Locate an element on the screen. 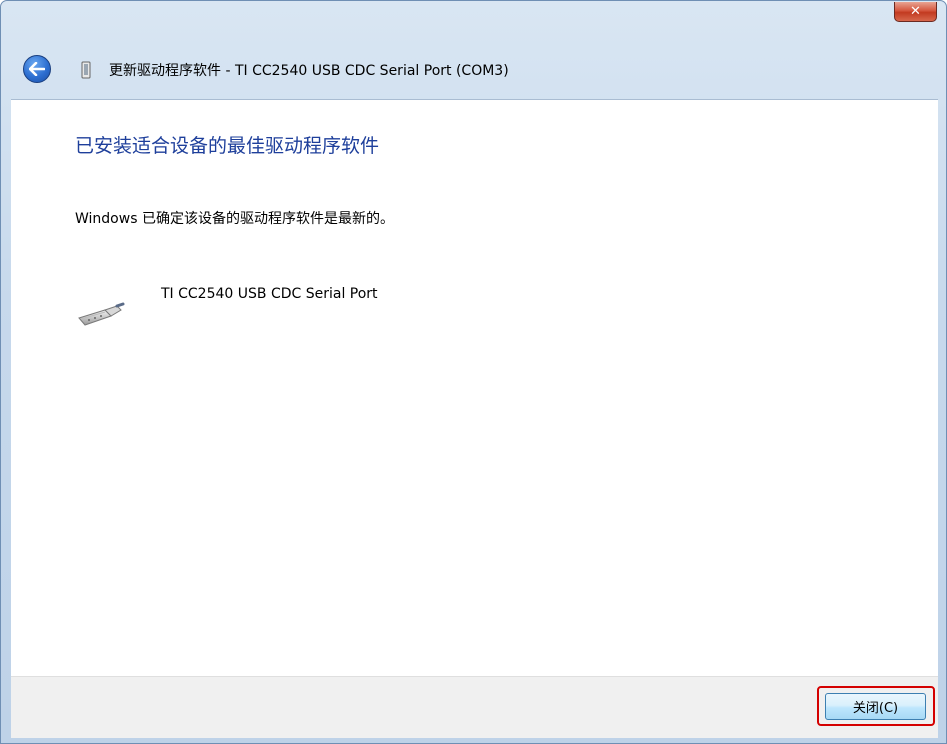  status-message: Windows 已确定该设备的驱动程序软件是最新的。 is located at coordinates (234, 219).